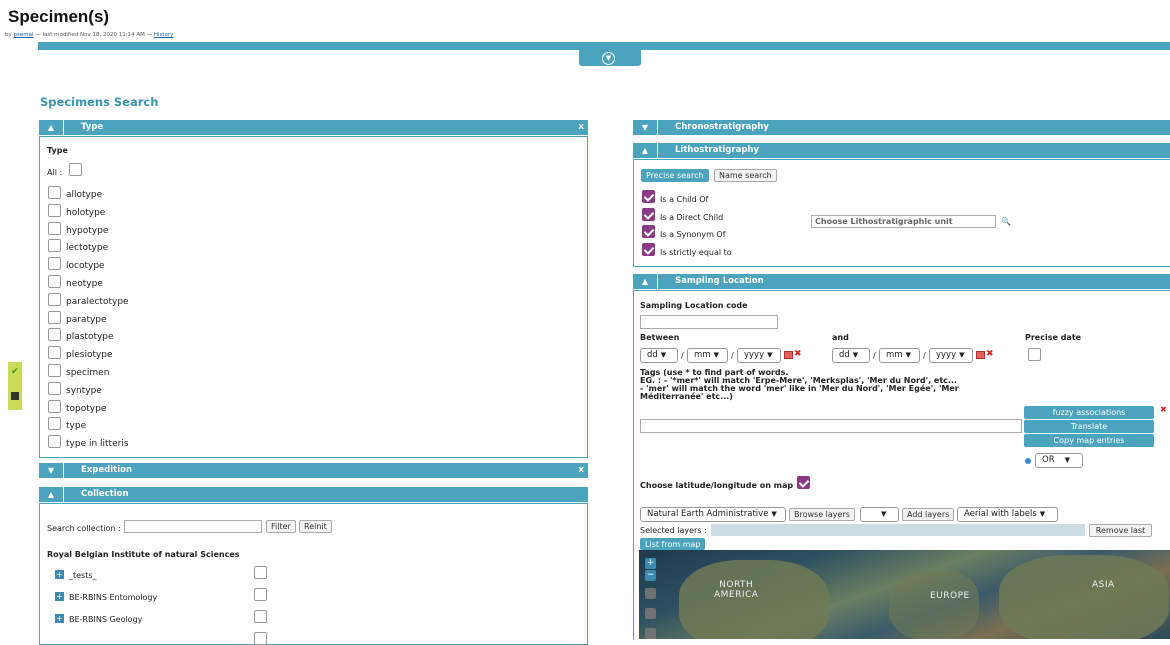 The image size is (1170, 645). I want to click on save-icon, so click(15, 396).